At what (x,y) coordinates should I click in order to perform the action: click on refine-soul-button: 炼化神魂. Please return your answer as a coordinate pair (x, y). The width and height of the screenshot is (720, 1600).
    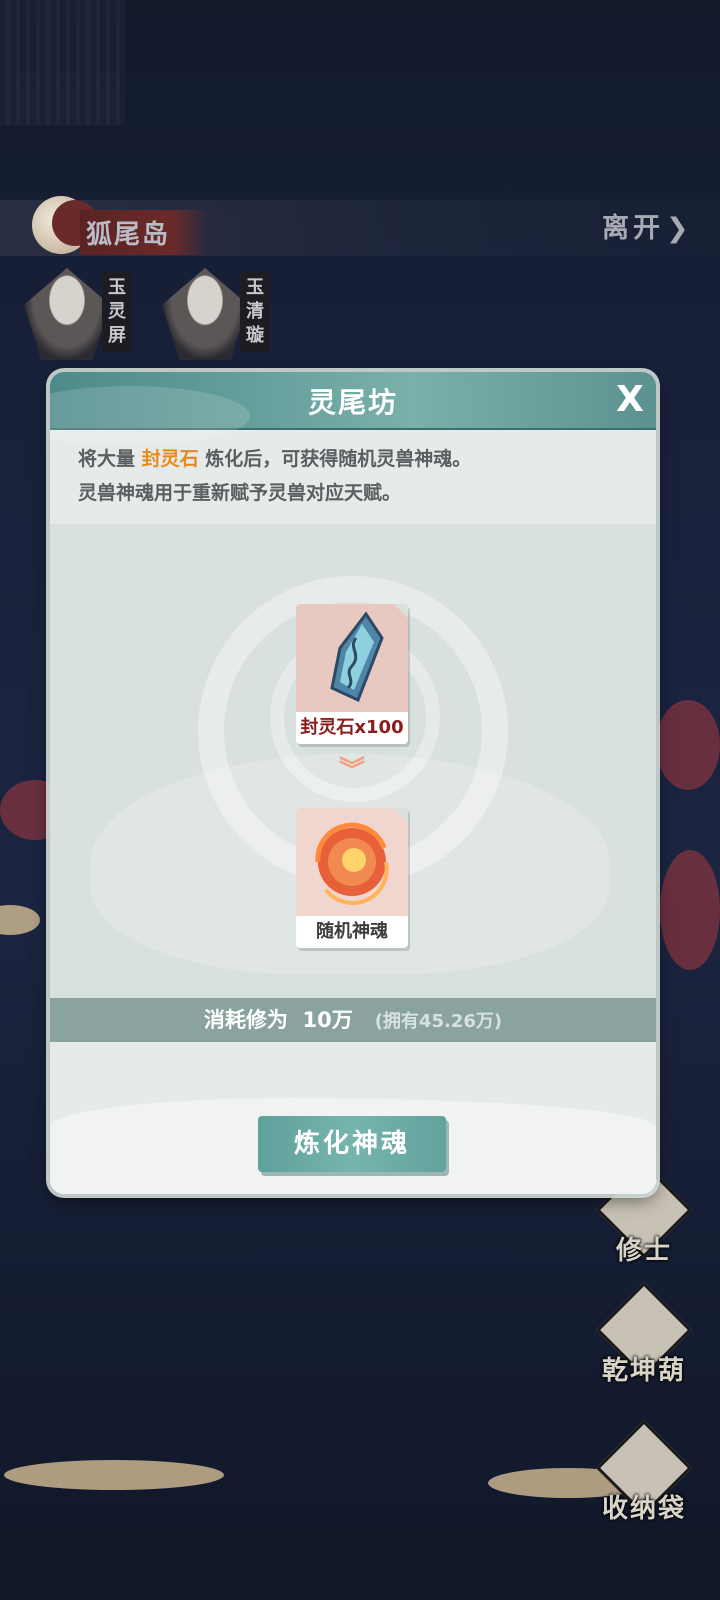
    Looking at the image, I should click on (352, 1144).